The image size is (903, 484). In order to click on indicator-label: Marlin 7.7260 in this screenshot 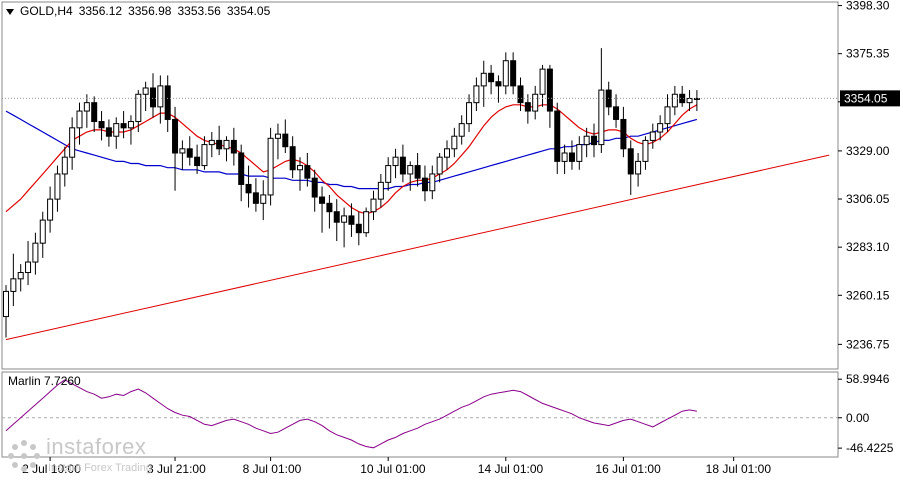, I will do `click(44, 381)`.